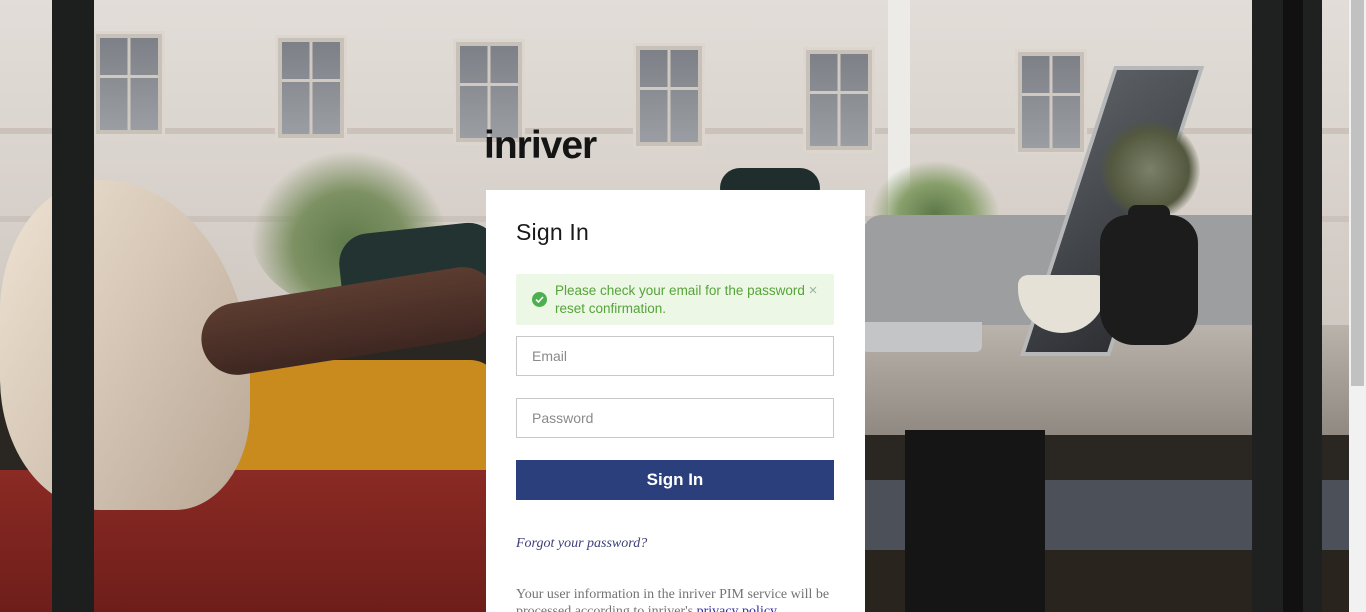 This screenshot has height=612, width=1366. What do you see at coordinates (540, 145) in the screenshot?
I see `inriver-logo: inriver` at bounding box center [540, 145].